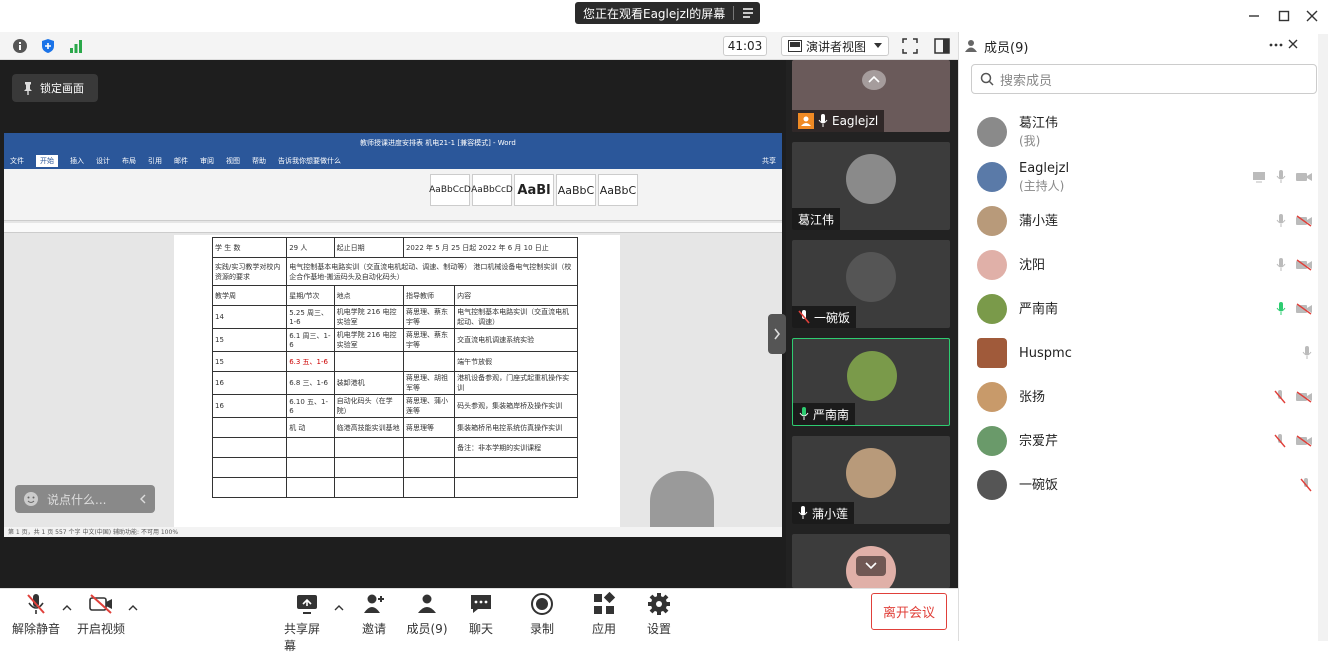 This screenshot has height=654, width=1328. What do you see at coordinates (823, 513) in the screenshot?
I see `video-tile-label: 蒲小莲` at bounding box center [823, 513].